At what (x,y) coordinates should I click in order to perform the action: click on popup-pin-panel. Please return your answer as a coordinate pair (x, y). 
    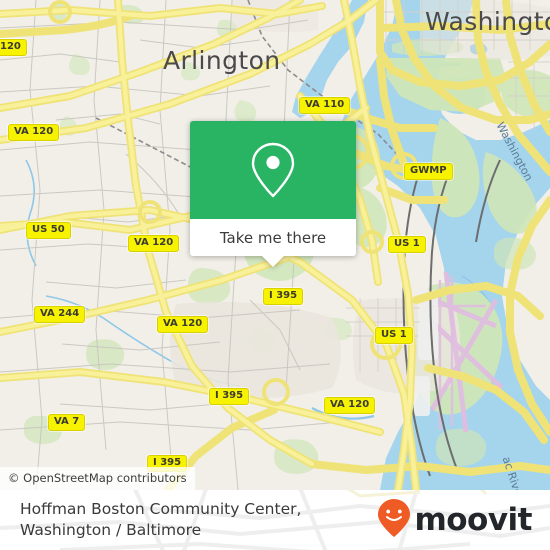
    Looking at the image, I should click on (273, 170).